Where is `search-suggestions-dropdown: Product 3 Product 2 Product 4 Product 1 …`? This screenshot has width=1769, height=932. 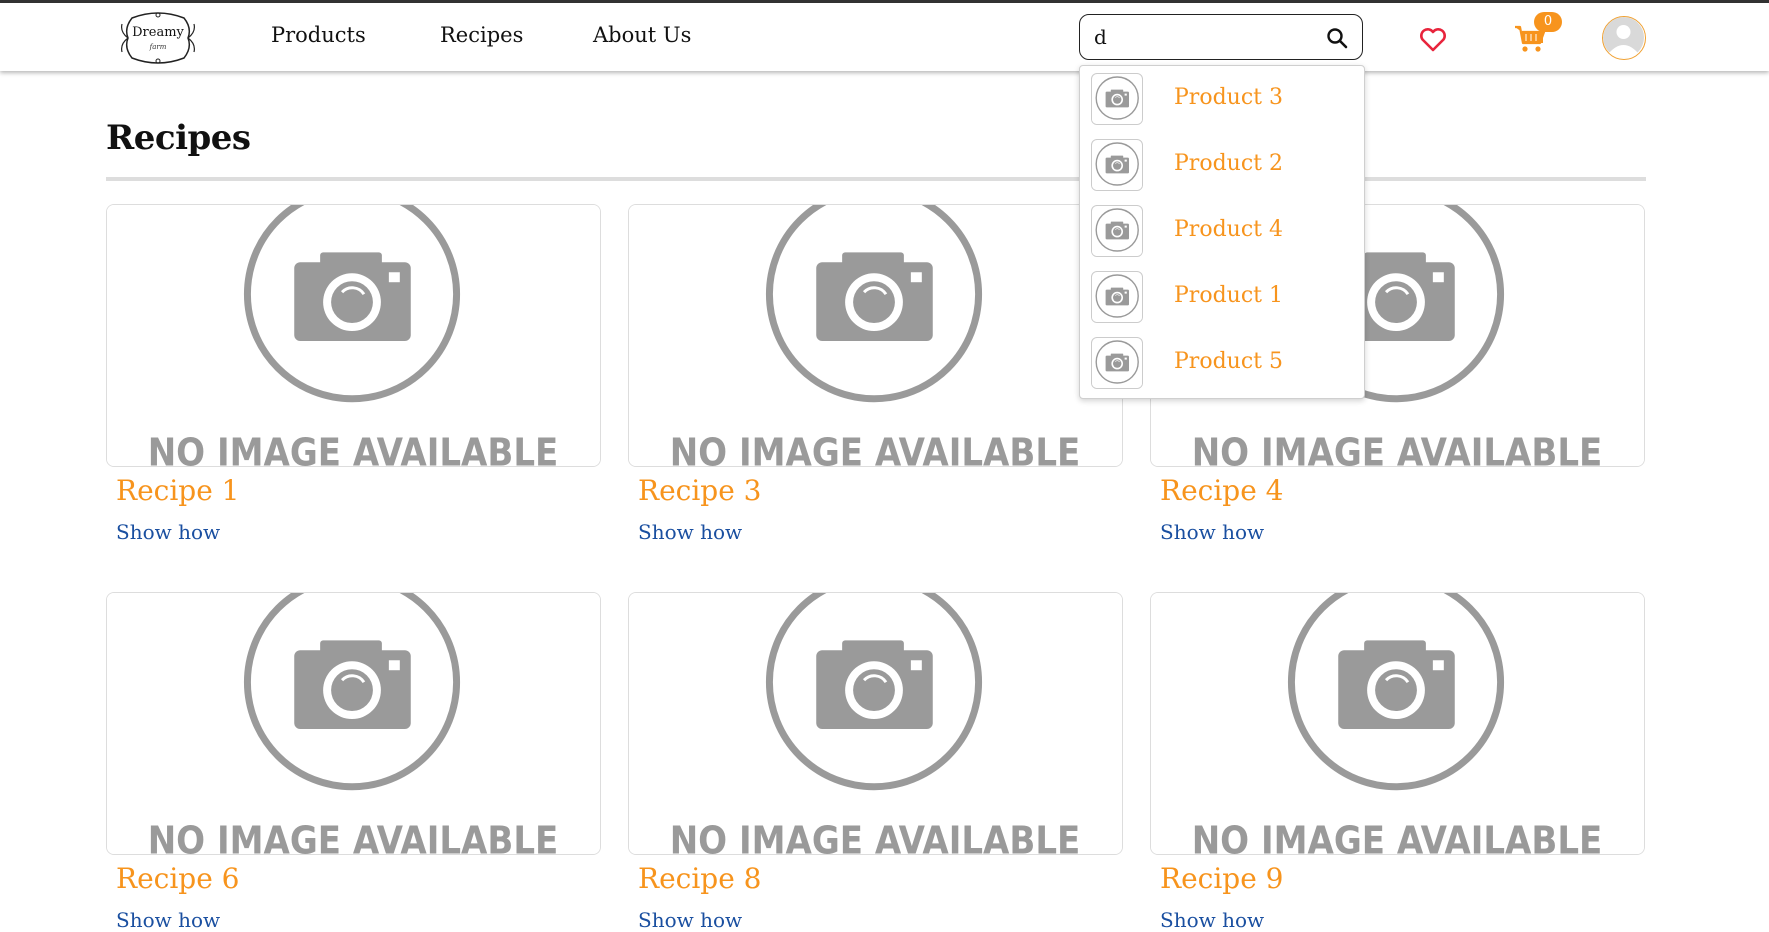 search-suggestions-dropdown: Product 3 Product 2 Product 4 Product 1 … is located at coordinates (1222, 232).